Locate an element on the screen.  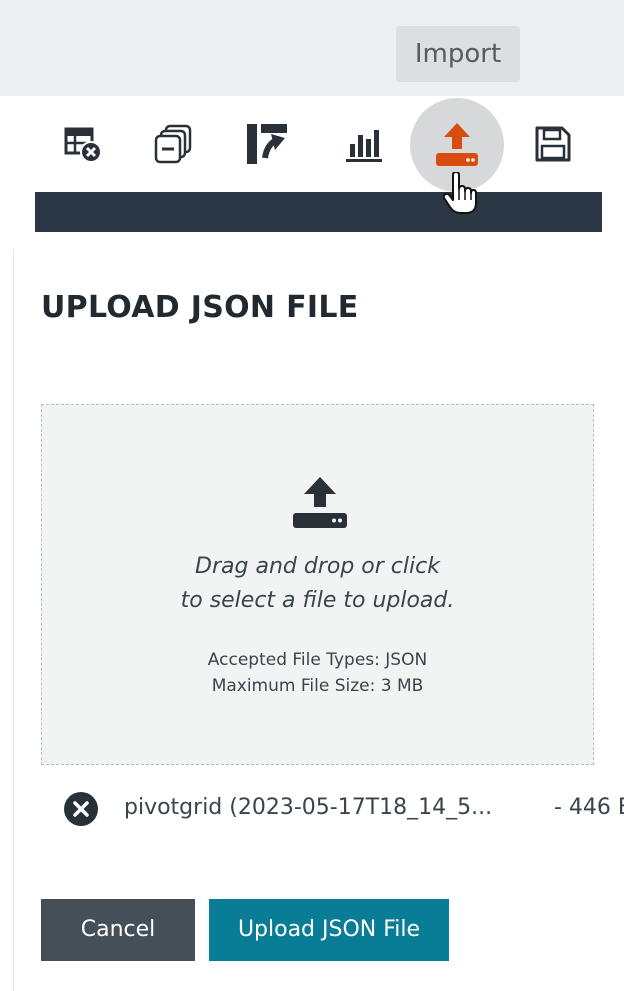
dropzone-instruction-2: to select a file to upload. is located at coordinates (317, 600).